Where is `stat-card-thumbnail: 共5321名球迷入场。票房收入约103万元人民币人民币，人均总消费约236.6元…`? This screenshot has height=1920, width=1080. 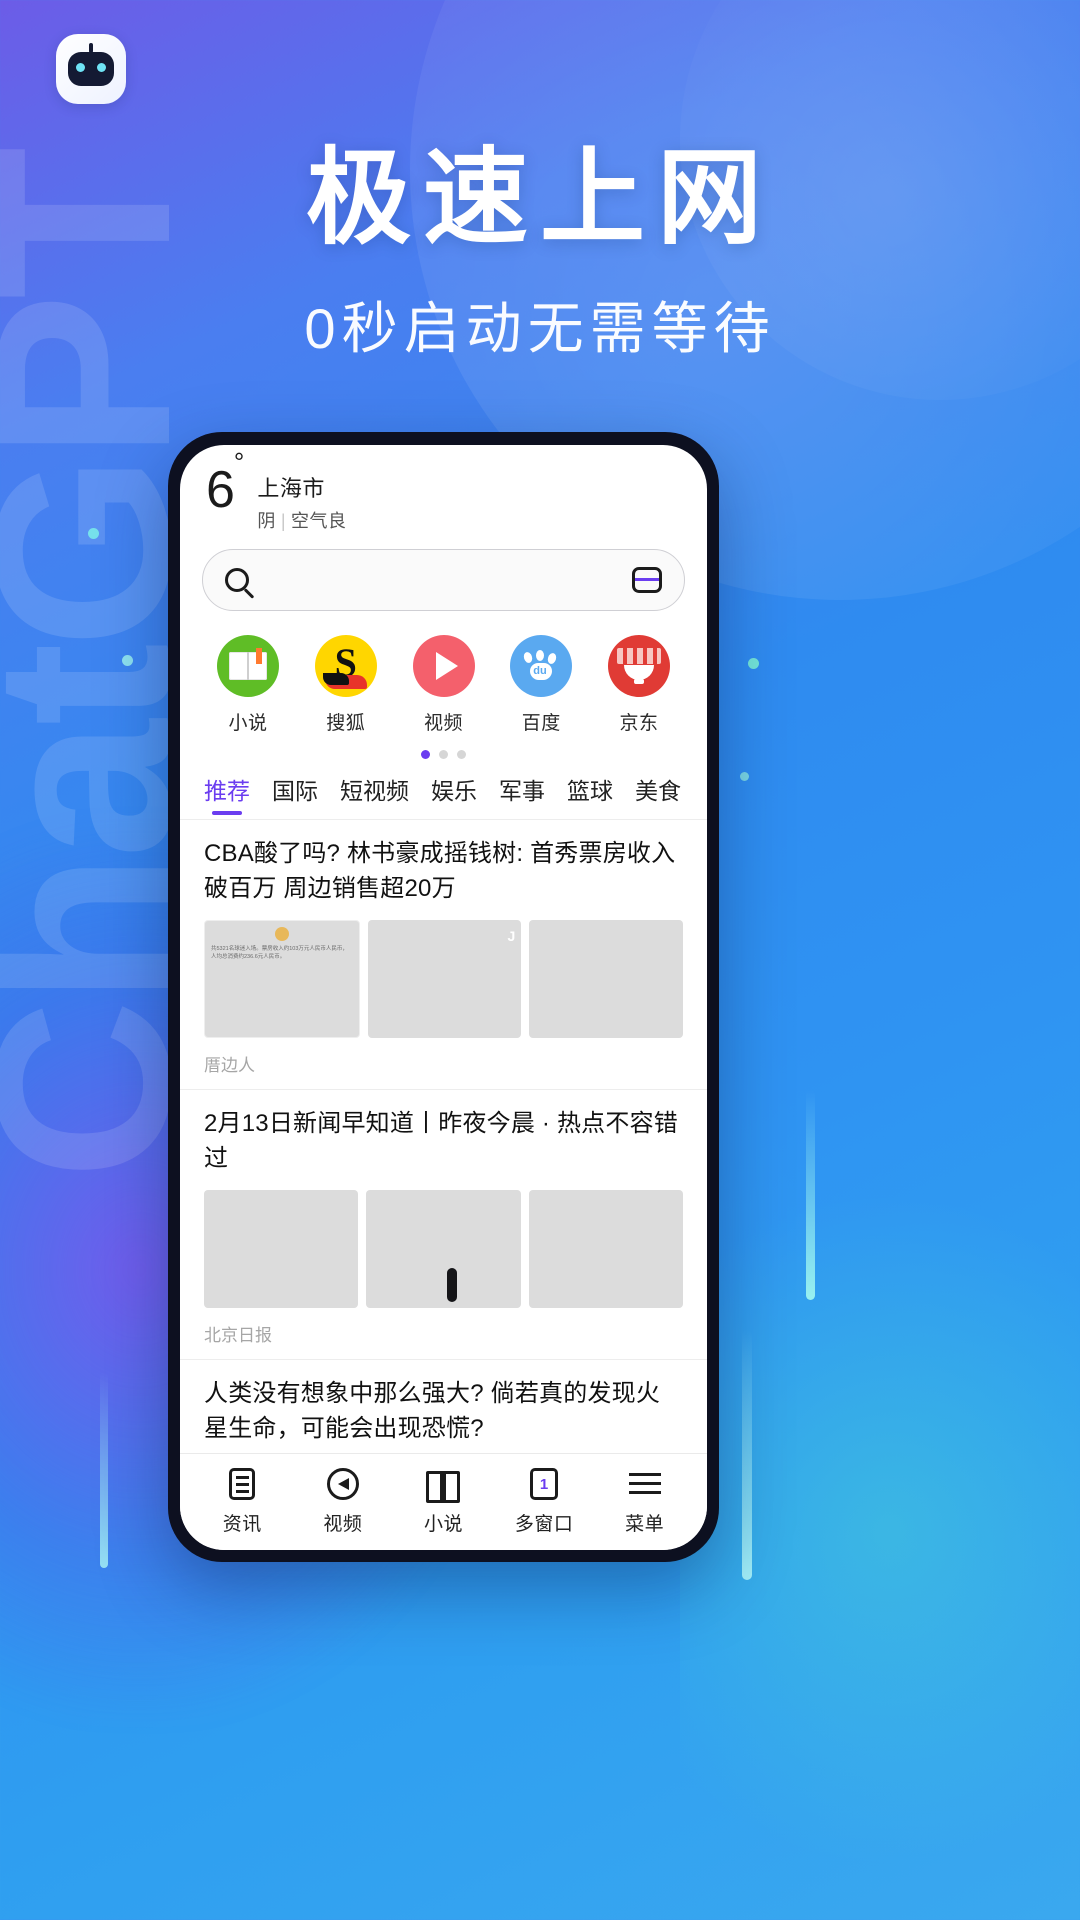 stat-card-thumbnail: 共5321名球迷入场。票房收入约103万元人民币人民币，人均总消费约236.6元… is located at coordinates (282, 979).